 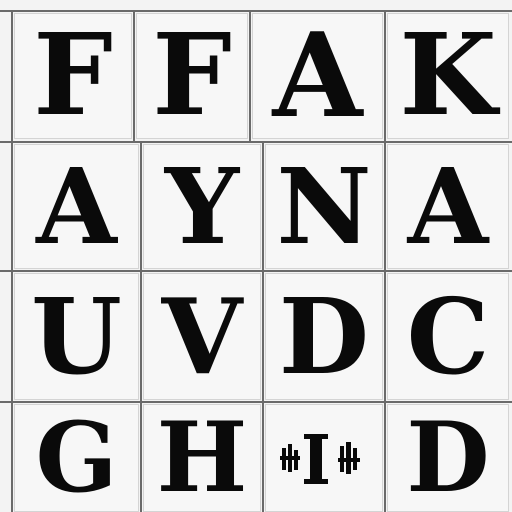 I want to click on tile-letter: H, so click(x=202, y=458).